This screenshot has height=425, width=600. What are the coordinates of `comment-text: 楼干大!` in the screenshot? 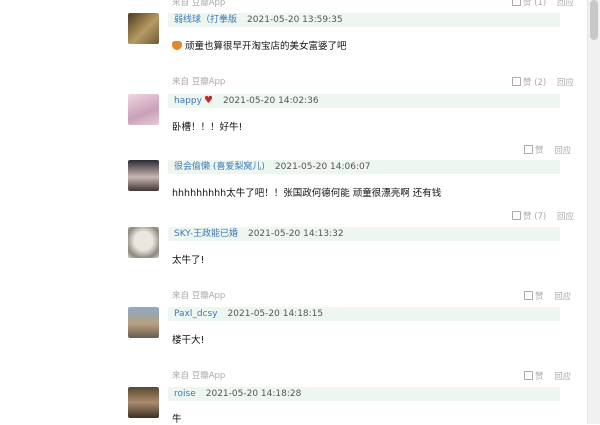 It's located at (188, 340).